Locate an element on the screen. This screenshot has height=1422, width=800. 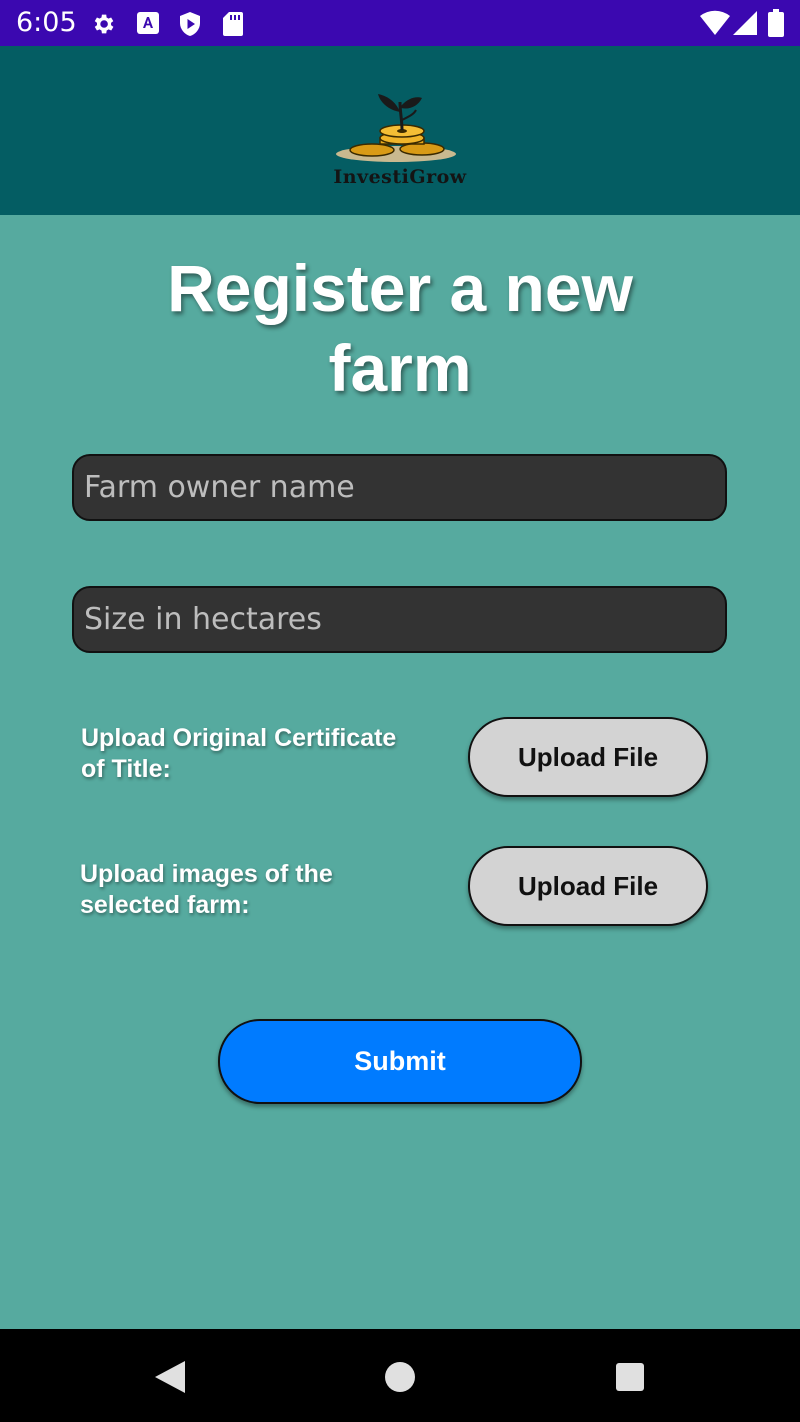
home-icon is located at coordinates (400, 1377).